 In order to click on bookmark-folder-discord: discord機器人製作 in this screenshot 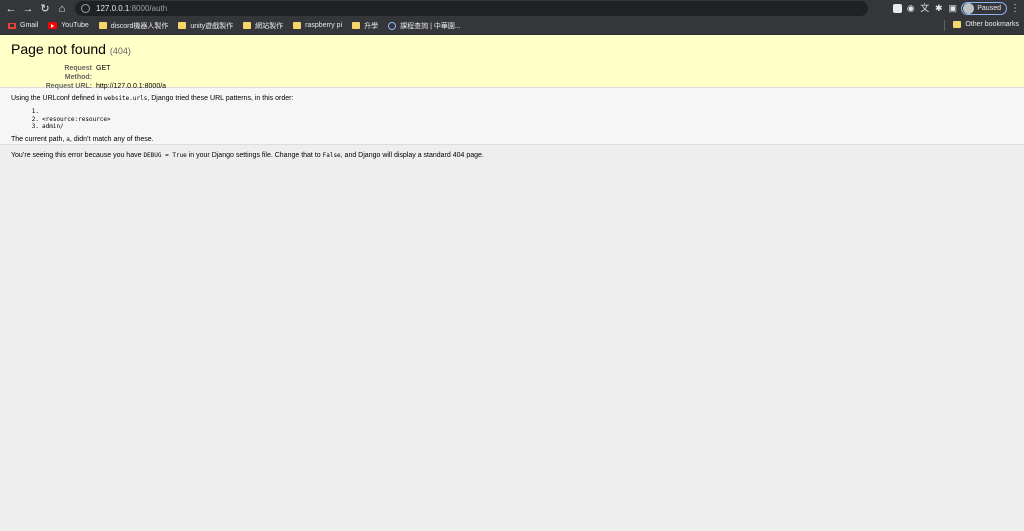, I will do `click(133, 26)`.